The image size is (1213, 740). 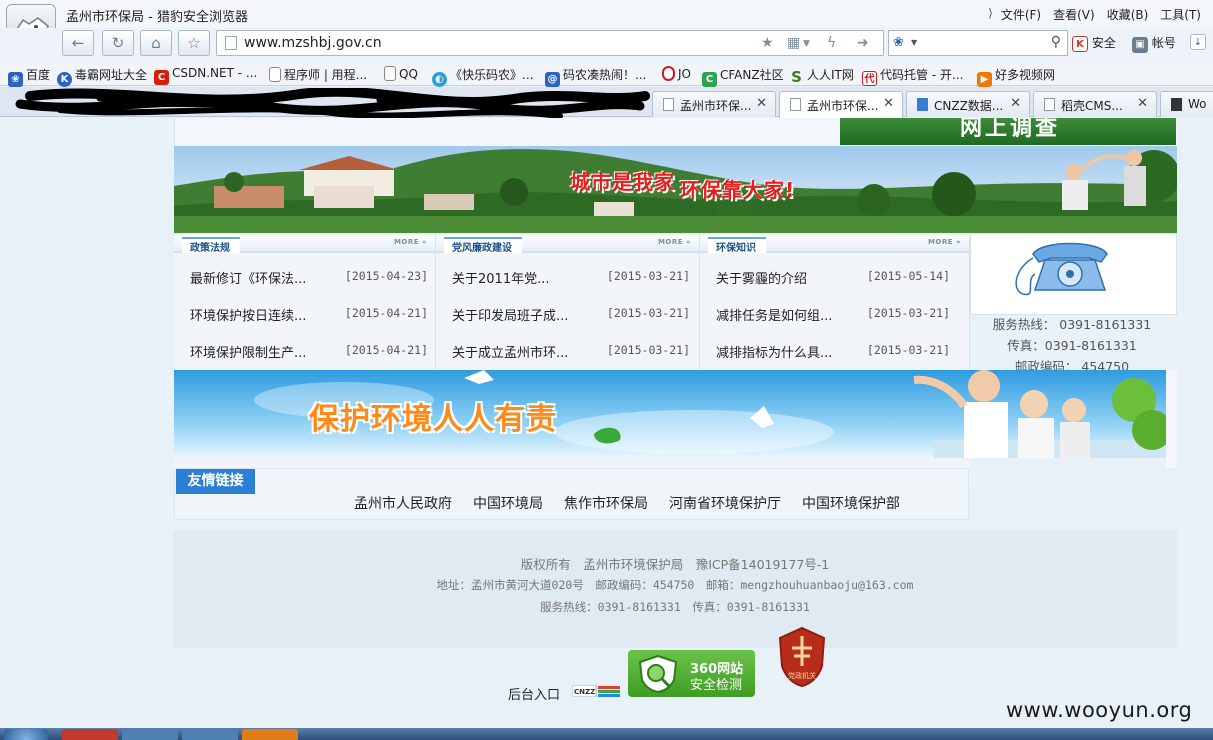 What do you see at coordinates (675, 189) in the screenshot?
I see `banner-city-home: 城市是我家 环保靠大家!` at bounding box center [675, 189].